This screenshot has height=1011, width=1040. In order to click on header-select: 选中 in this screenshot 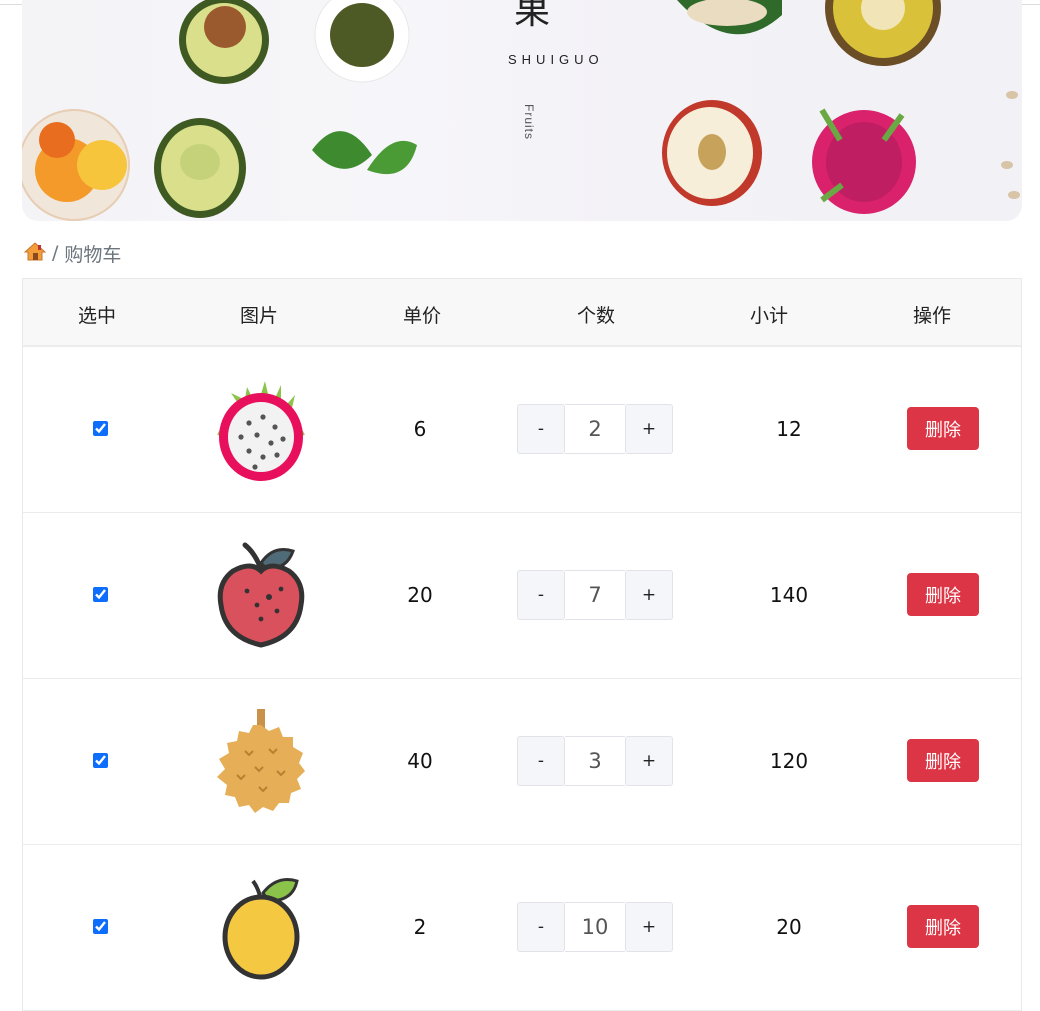, I will do `click(97, 316)`.